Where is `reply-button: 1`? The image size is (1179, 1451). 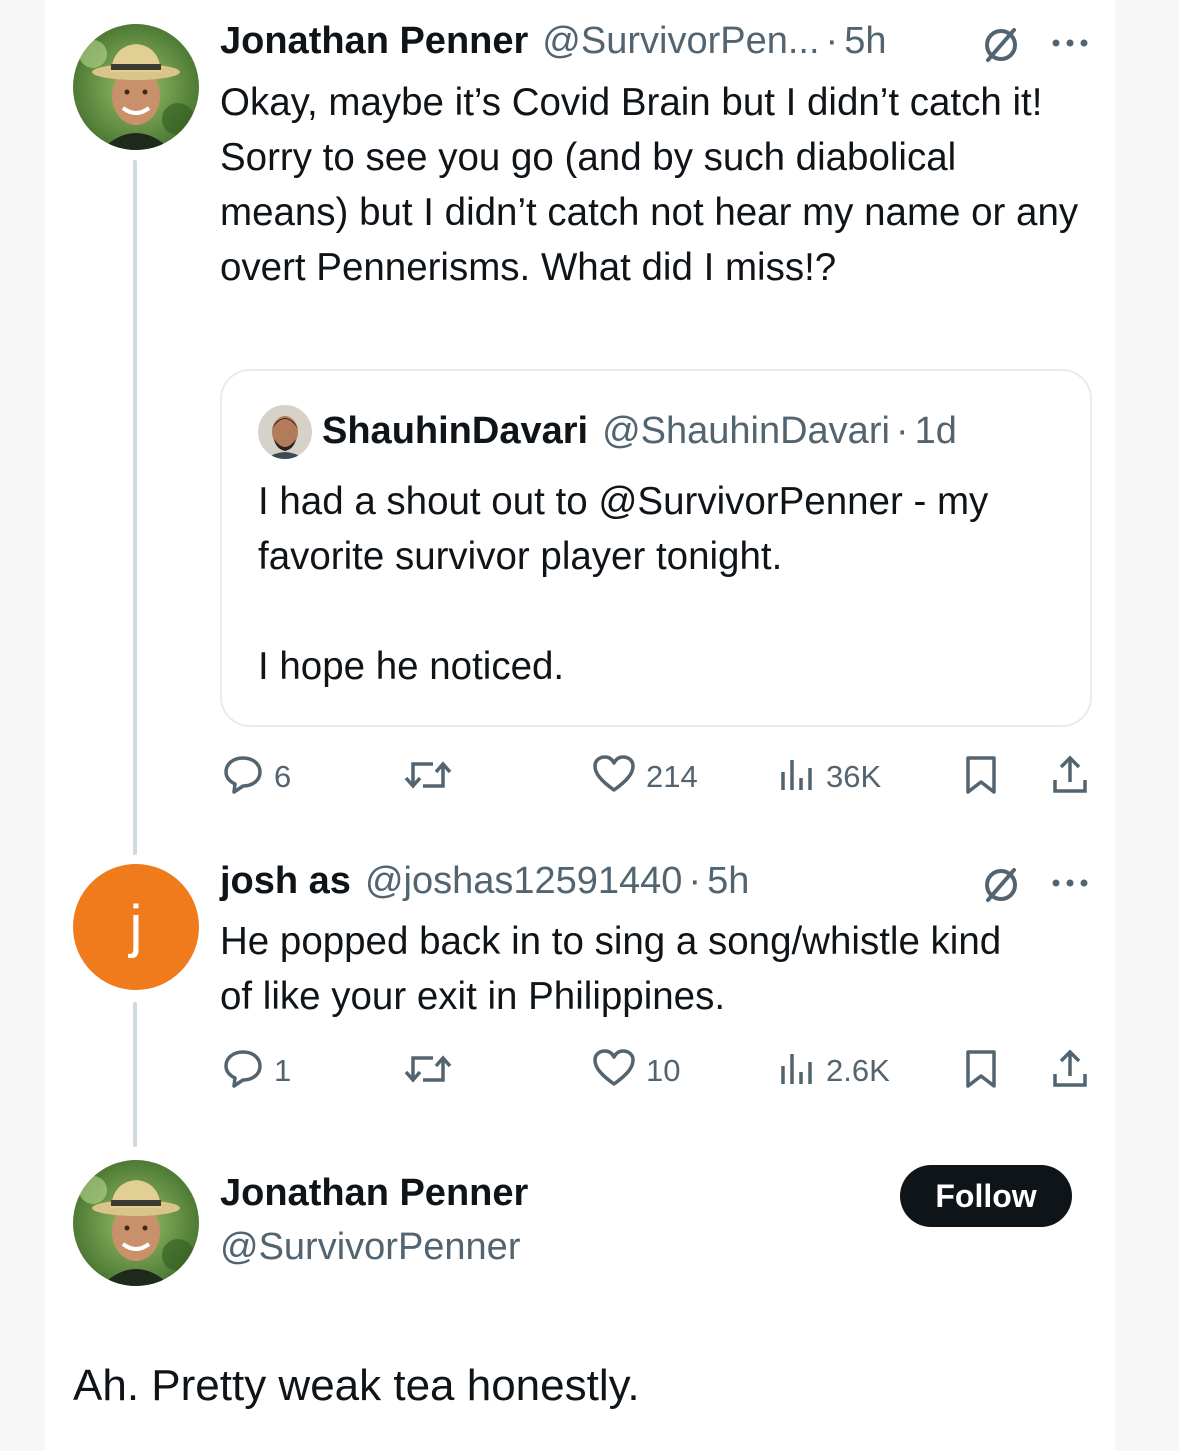 reply-button: 1 is located at coordinates (256, 1070).